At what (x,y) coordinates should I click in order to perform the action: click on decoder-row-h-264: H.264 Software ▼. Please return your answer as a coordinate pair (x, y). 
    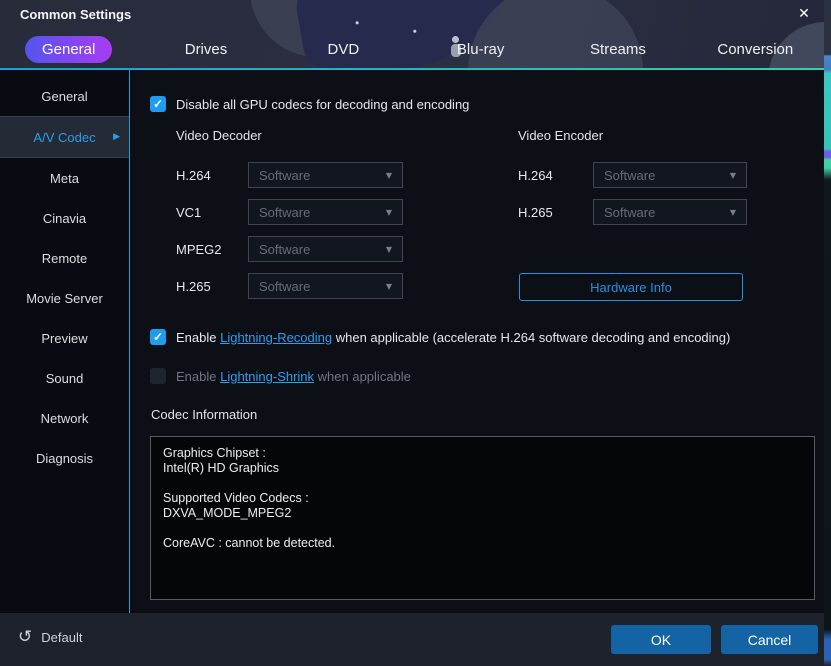
    Looking at the image, I should click on (289, 175).